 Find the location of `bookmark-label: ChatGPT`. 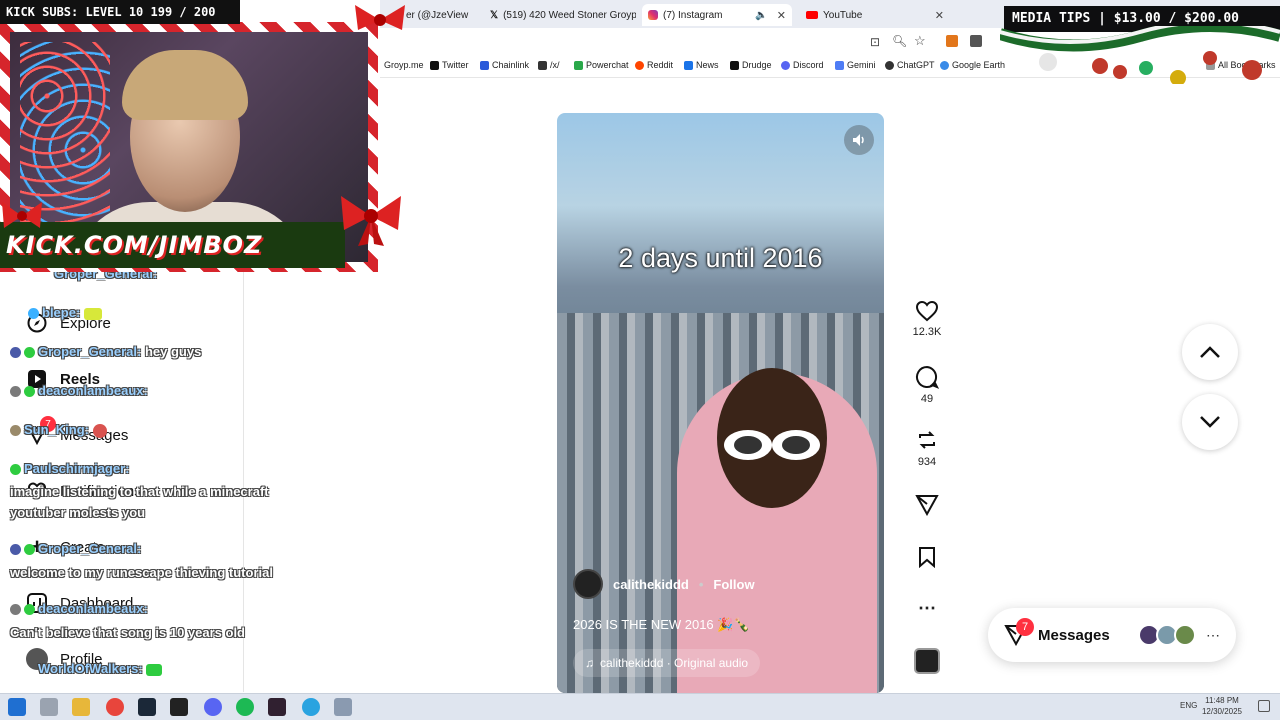

bookmark-label: ChatGPT is located at coordinates (916, 65).